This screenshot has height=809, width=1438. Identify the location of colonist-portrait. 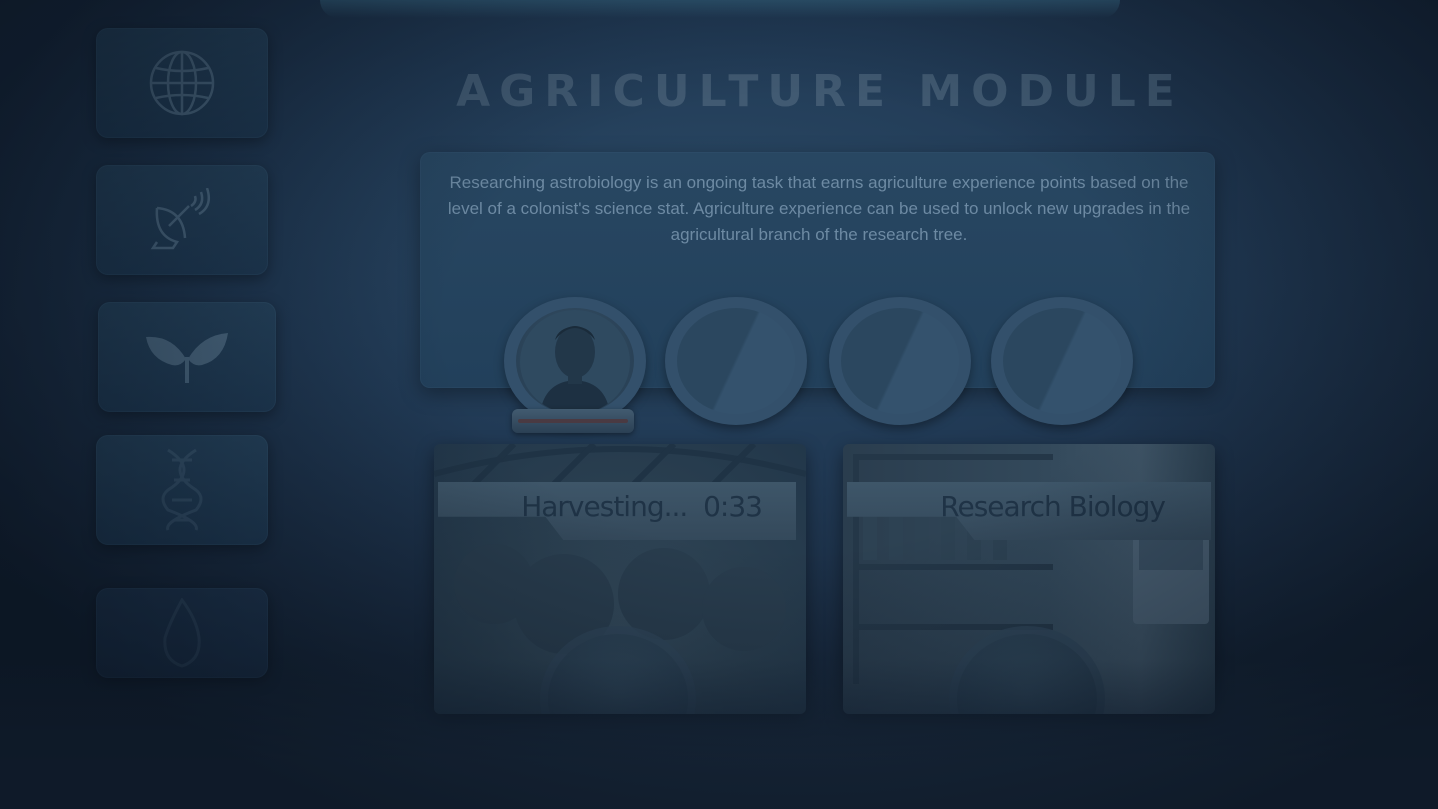
(575, 362).